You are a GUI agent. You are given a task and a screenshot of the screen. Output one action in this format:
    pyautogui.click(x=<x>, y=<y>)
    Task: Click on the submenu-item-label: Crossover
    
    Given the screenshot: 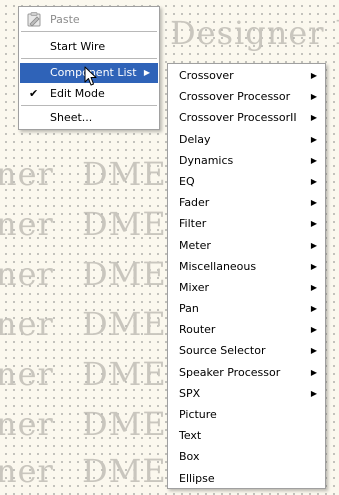 What is the action you would take?
    pyautogui.click(x=206, y=75)
    